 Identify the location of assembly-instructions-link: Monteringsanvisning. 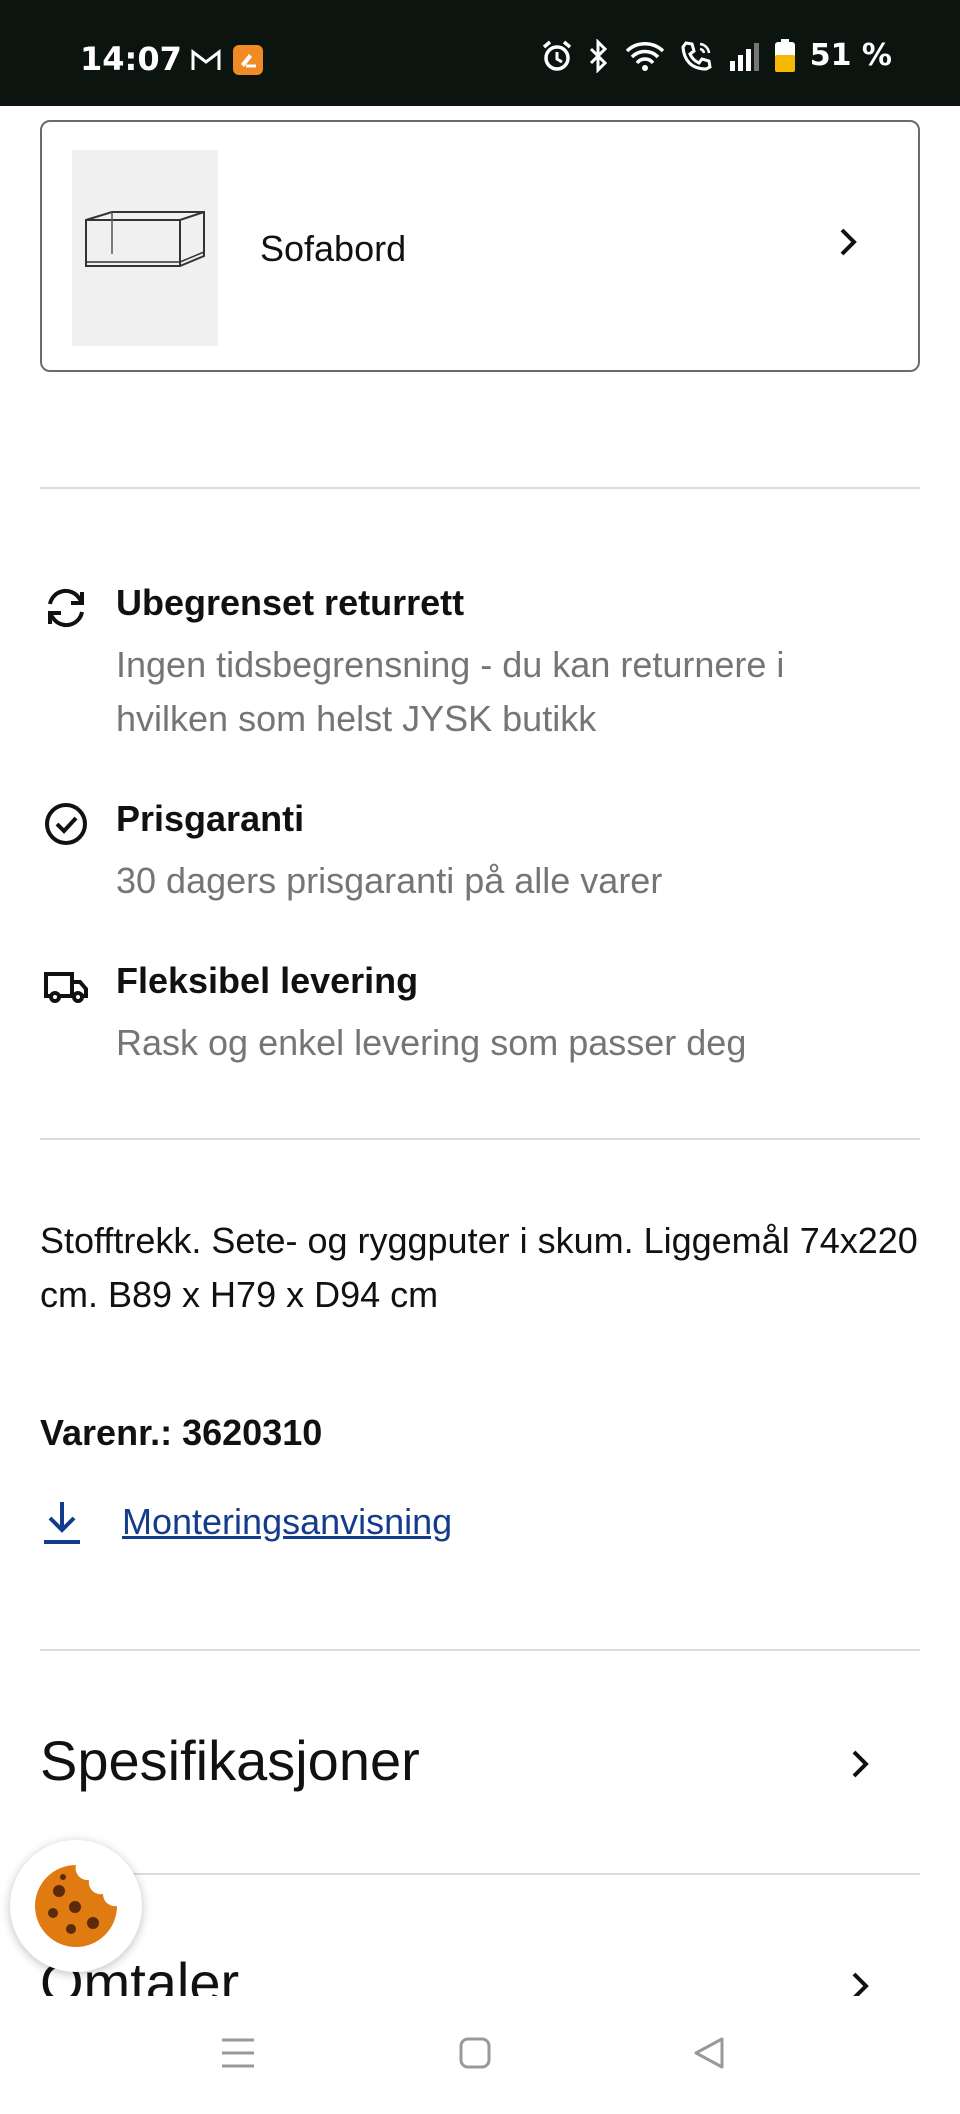
(246, 1522).